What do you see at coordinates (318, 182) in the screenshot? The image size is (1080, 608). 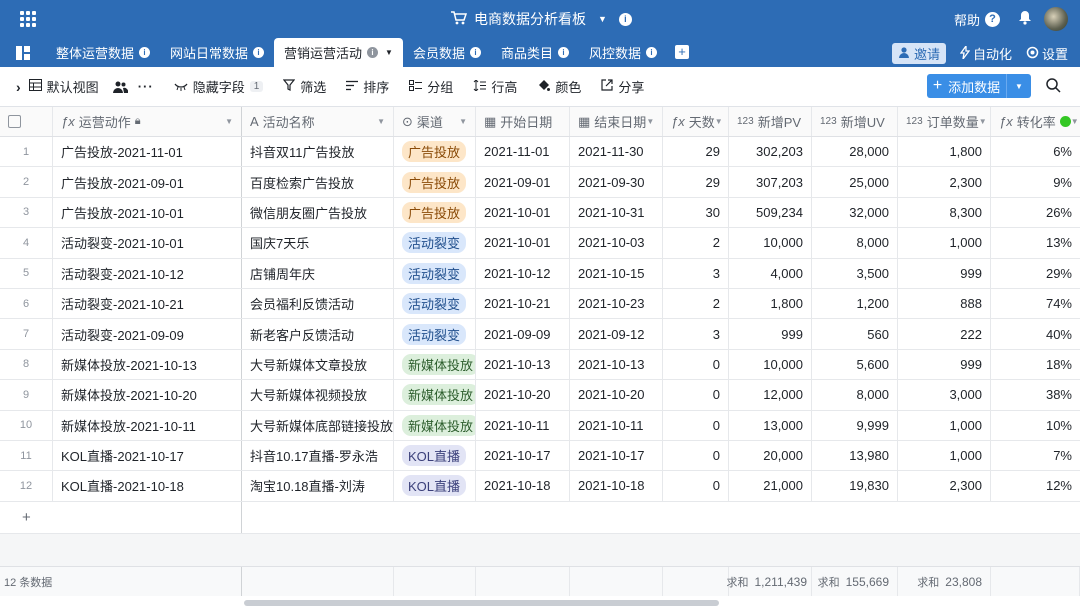 I see `cell-name: 百度检索广告投放` at bounding box center [318, 182].